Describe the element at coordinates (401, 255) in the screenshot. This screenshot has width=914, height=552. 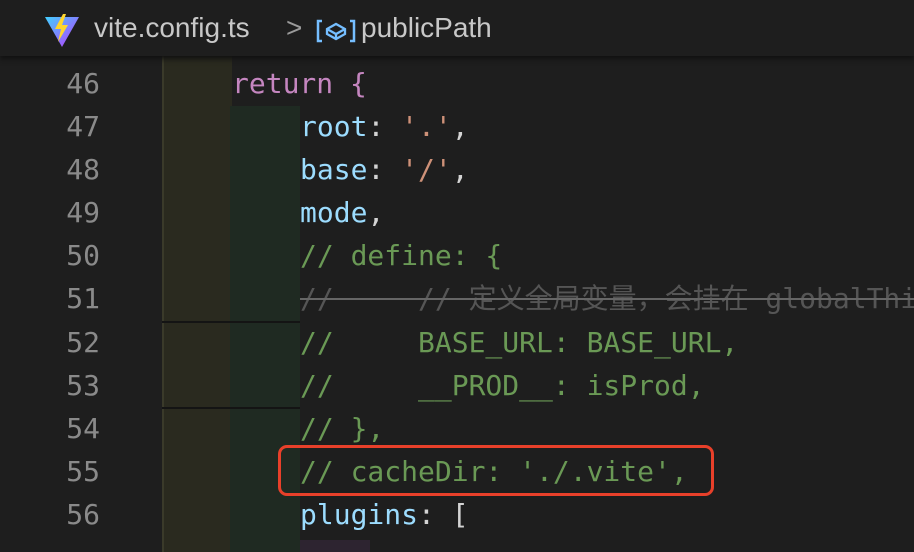
I see `code-comment: // define: {` at that location.